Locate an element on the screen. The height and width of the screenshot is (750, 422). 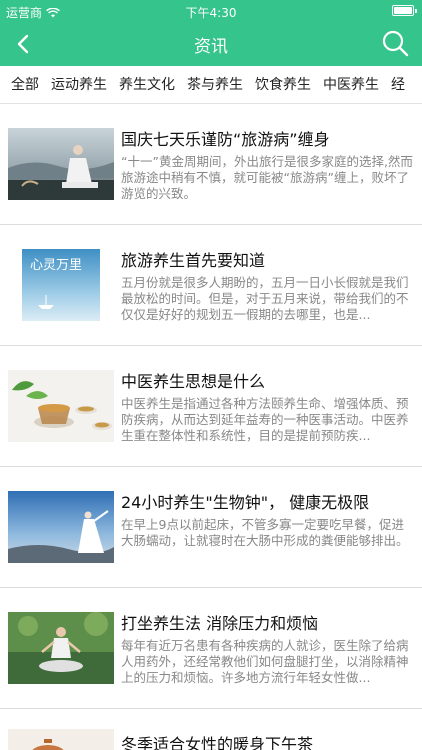
tab-sport: 运动养生 is located at coordinates (79, 84).